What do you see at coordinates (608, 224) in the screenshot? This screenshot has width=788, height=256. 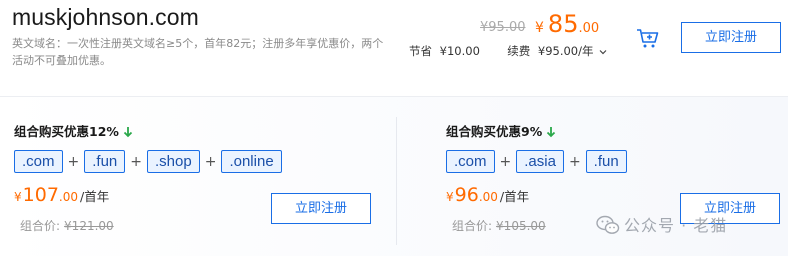 I see `wechat-icon` at bounding box center [608, 224].